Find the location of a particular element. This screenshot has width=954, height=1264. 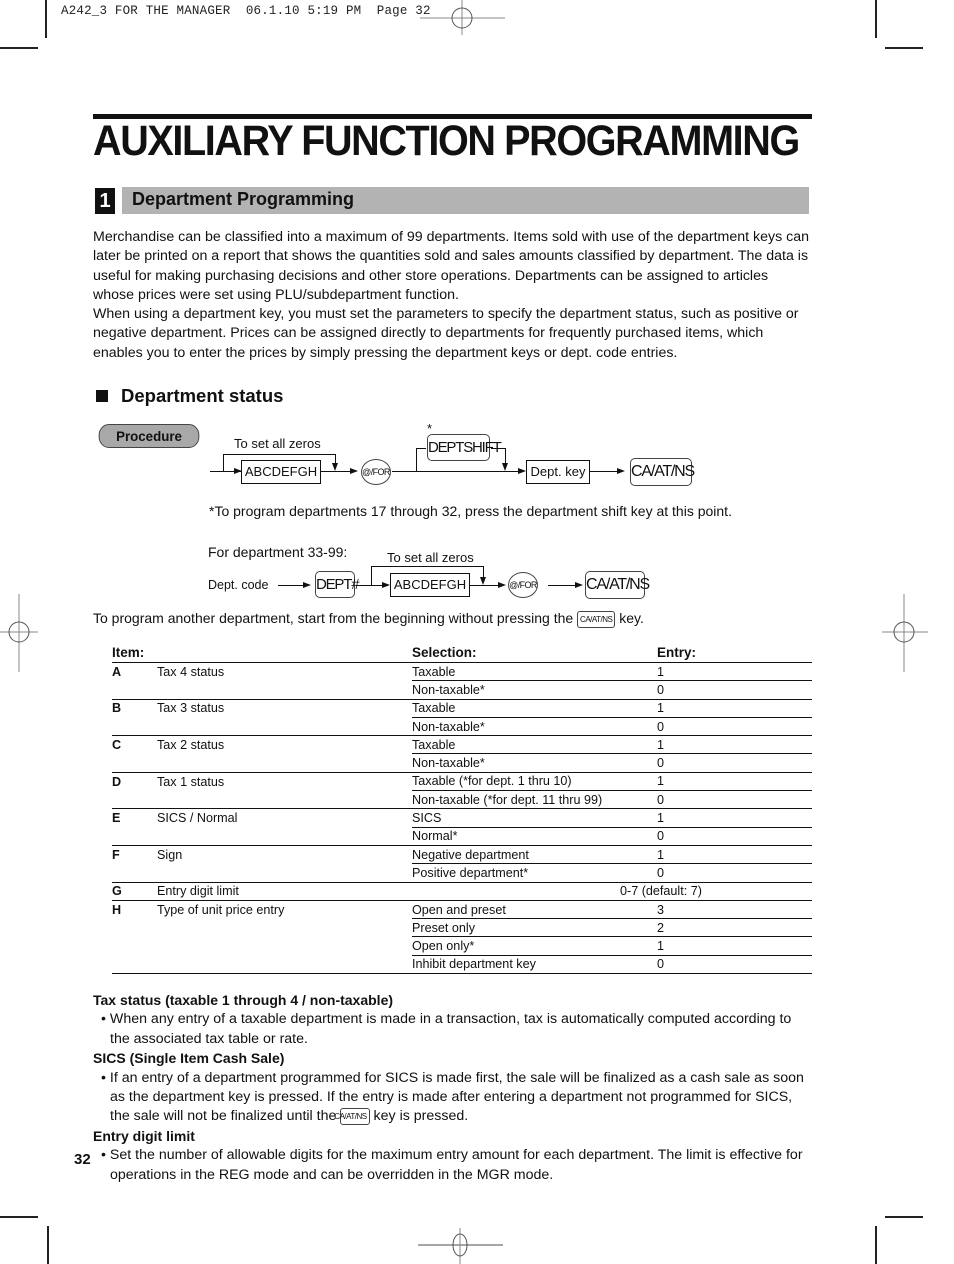

note-text: key. is located at coordinates (629, 618).